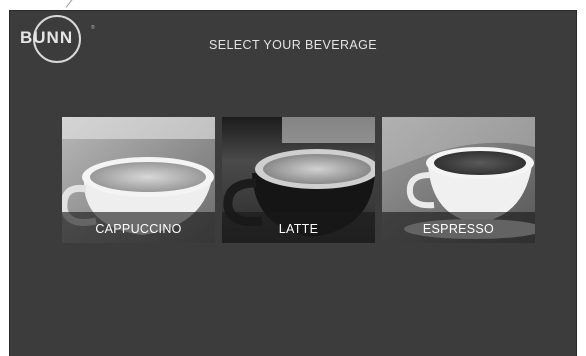  Describe the element at coordinates (298, 180) in the screenshot. I see `beverage-tile-latte: LATTE` at that location.